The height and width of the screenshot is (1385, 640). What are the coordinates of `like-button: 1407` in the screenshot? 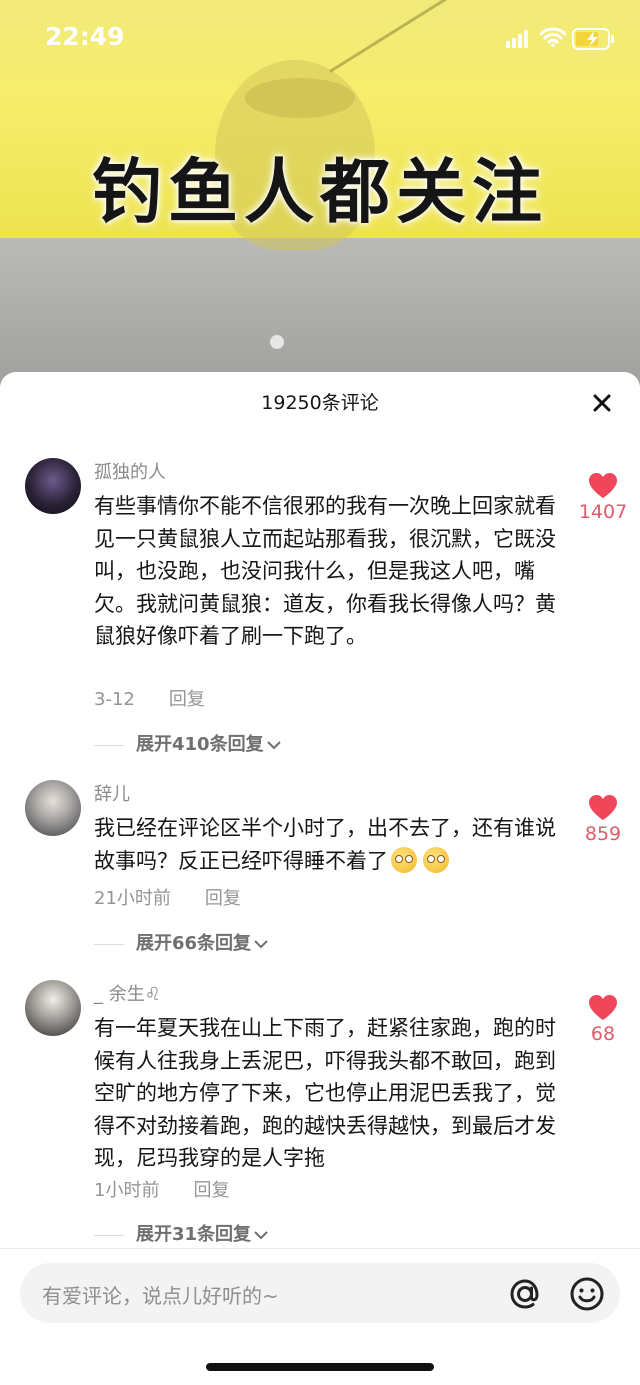 It's located at (603, 497).